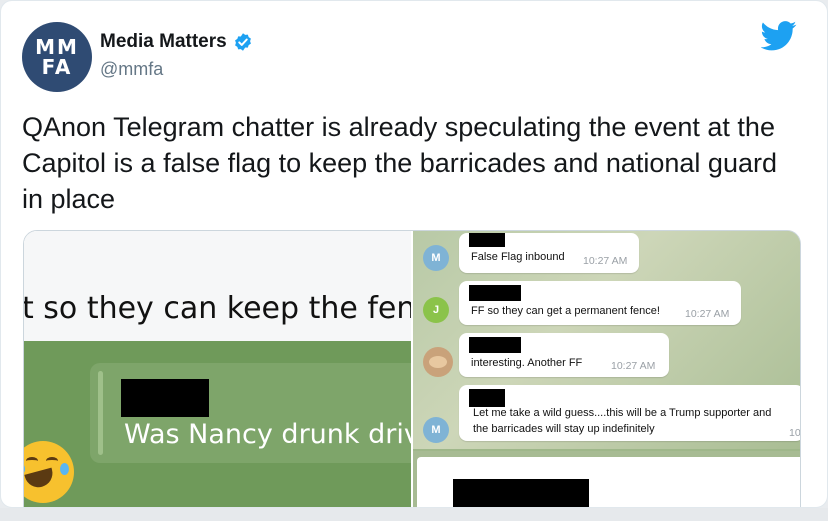 This screenshot has width=828, height=521. Describe the element at coordinates (436, 310) in the screenshot. I see `user-avatar: J` at that location.